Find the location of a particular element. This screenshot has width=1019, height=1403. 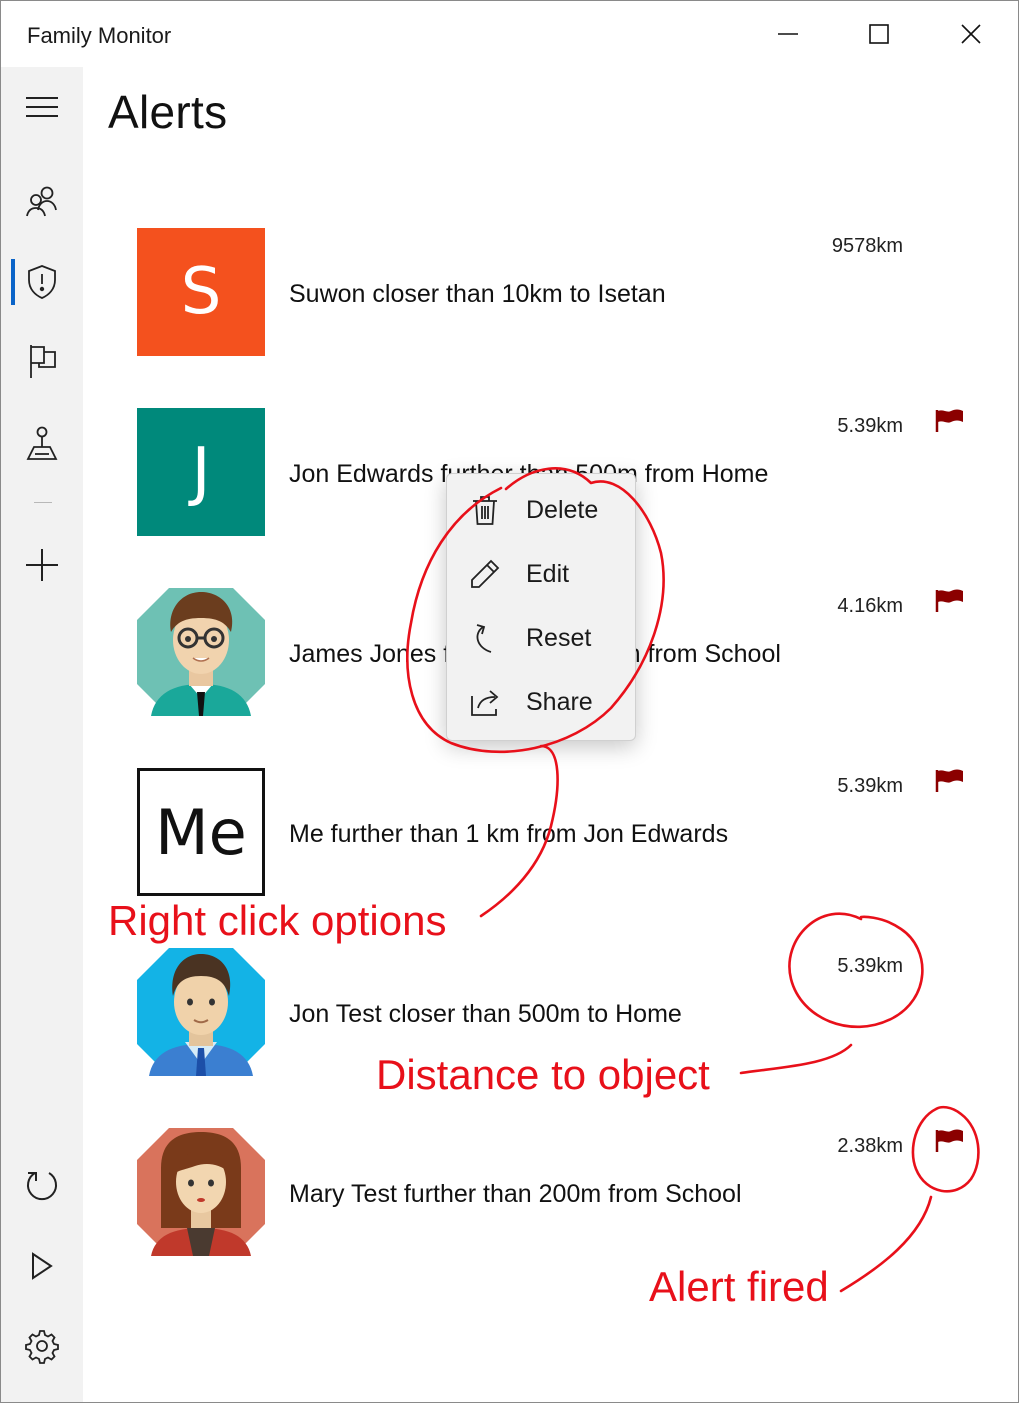

menu-item-share: Share is located at coordinates (541, 702).